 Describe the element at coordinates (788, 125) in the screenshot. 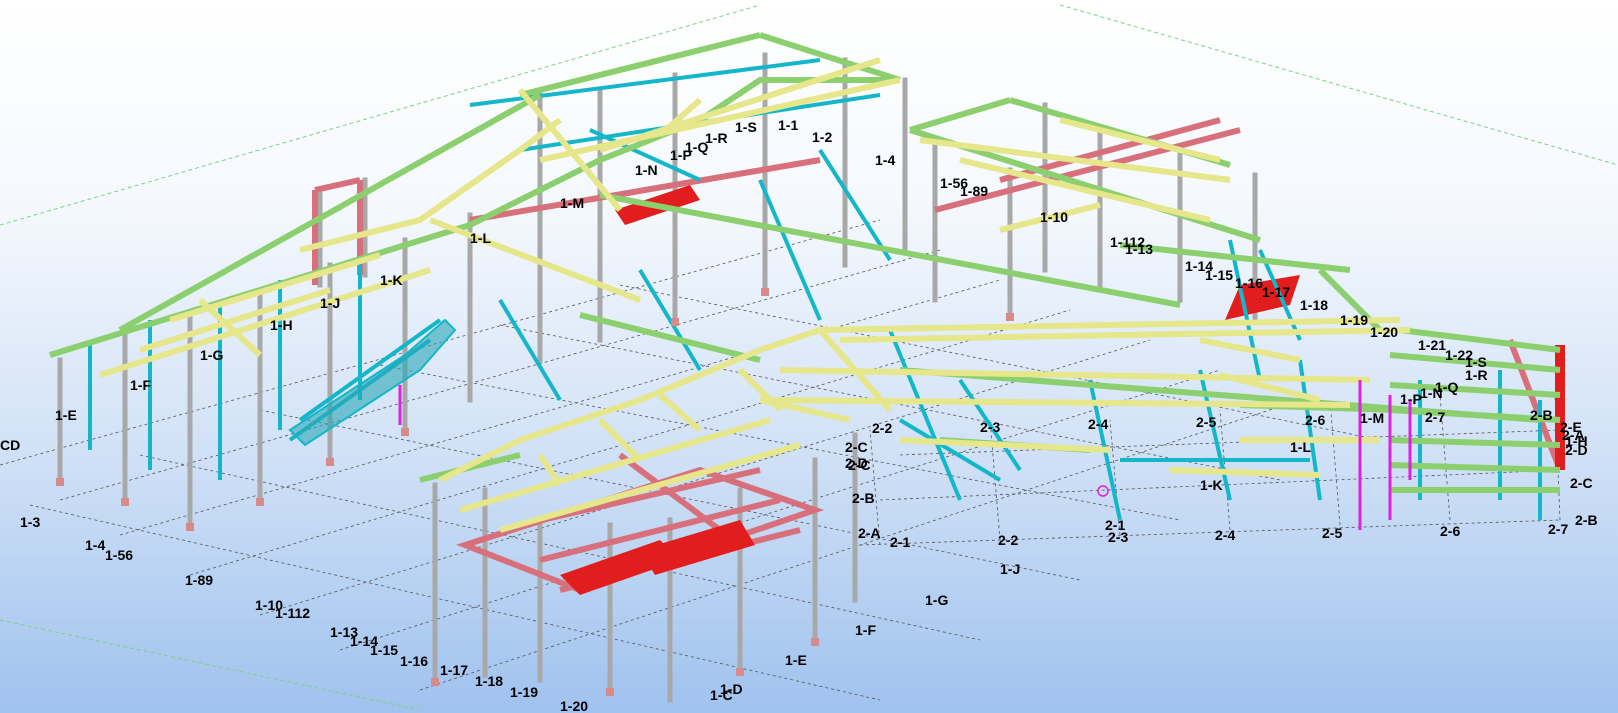

I see `grid-label: 1-1` at that location.